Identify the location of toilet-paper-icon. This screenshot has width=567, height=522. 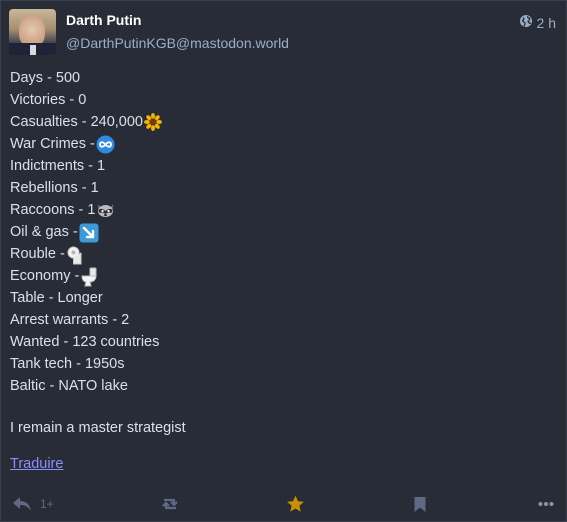
(75, 255).